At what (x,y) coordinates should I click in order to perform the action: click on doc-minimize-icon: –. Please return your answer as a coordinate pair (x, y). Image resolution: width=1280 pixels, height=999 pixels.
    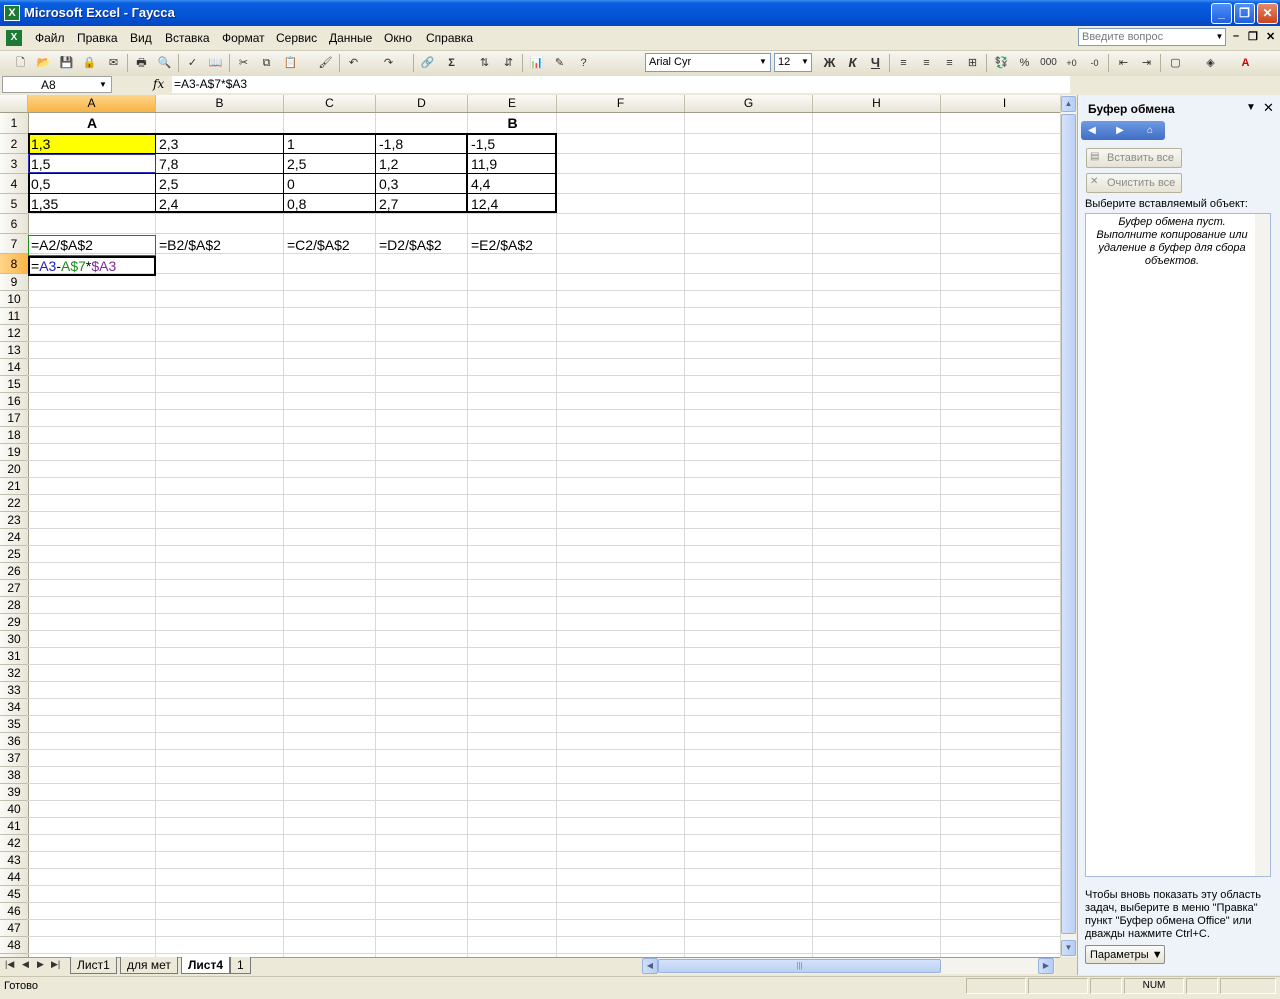
    Looking at the image, I should click on (1236, 36).